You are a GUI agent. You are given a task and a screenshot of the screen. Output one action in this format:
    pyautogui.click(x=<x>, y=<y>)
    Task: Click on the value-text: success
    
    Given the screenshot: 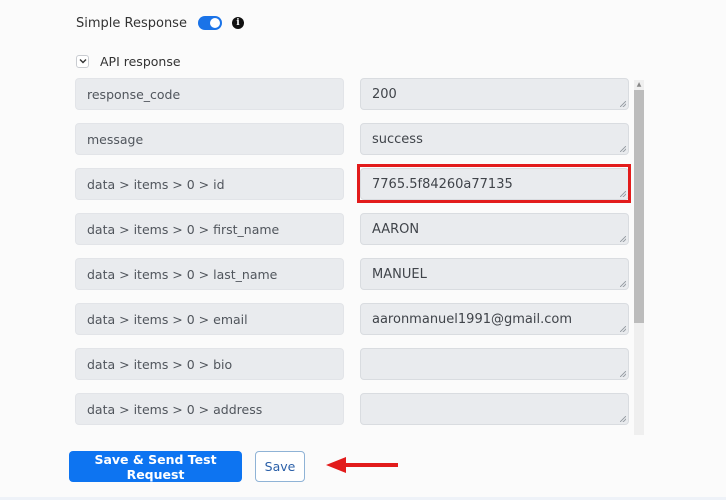 What is the action you would take?
    pyautogui.click(x=397, y=139)
    